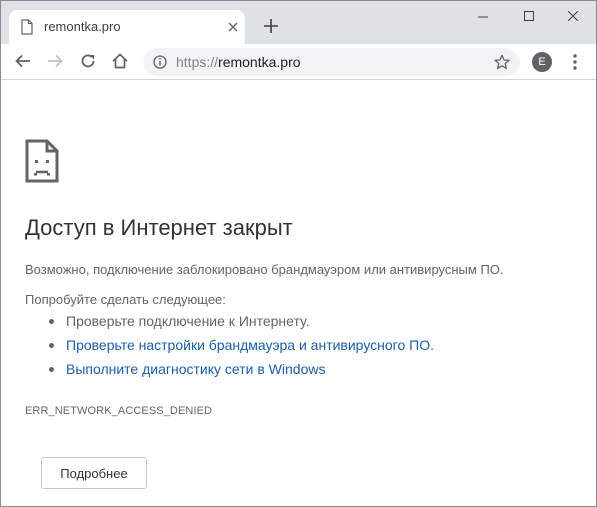 The image size is (597, 507). Describe the element at coordinates (331, 62) in the screenshot. I see `address-bar: https://remontka.pro` at that location.